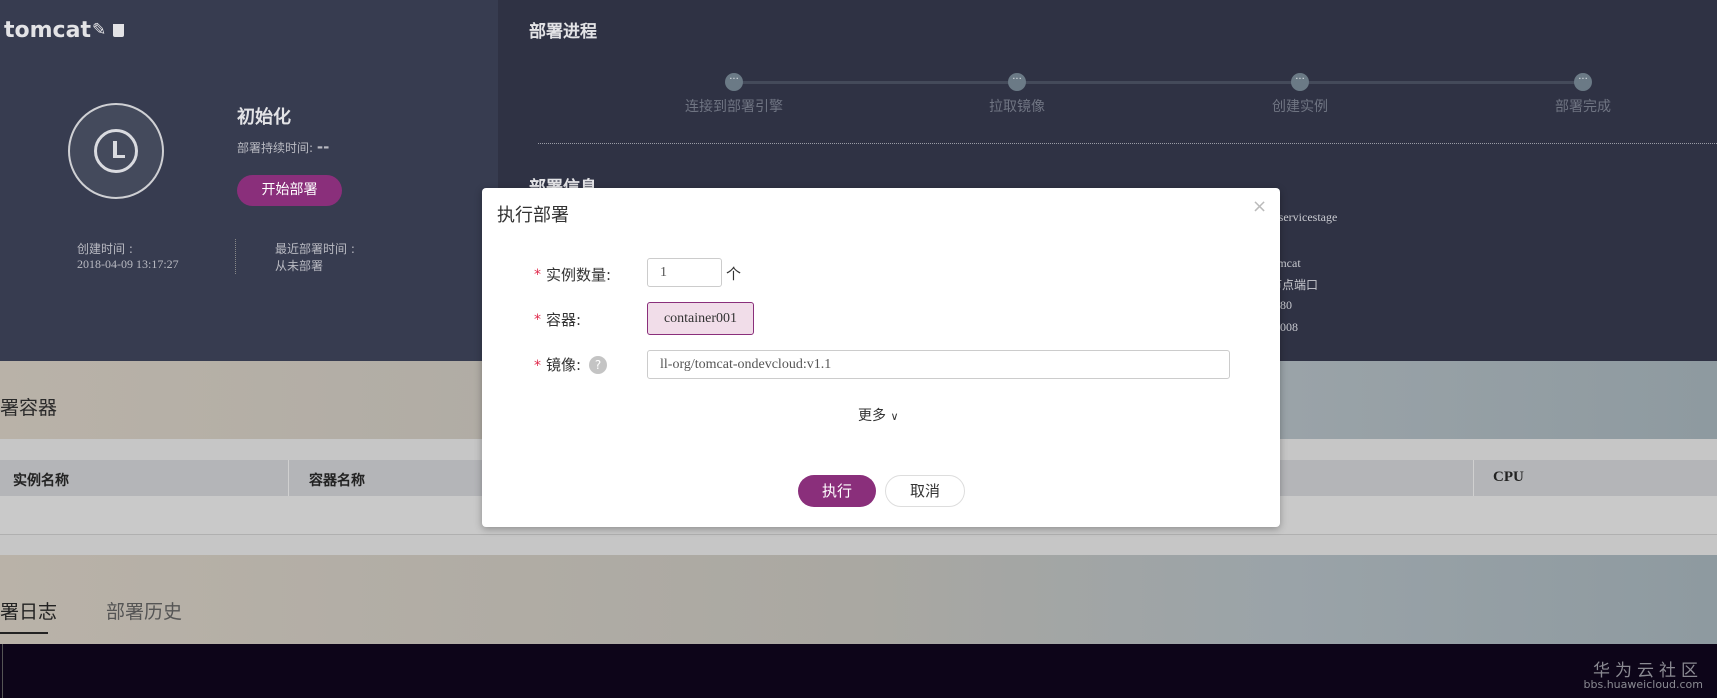 The height and width of the screenshot is (698, 1717). What do you see at coordinates (47, 30) in the screenshot?
I see `app-name: tomcat` at bounding box center [47, 30].